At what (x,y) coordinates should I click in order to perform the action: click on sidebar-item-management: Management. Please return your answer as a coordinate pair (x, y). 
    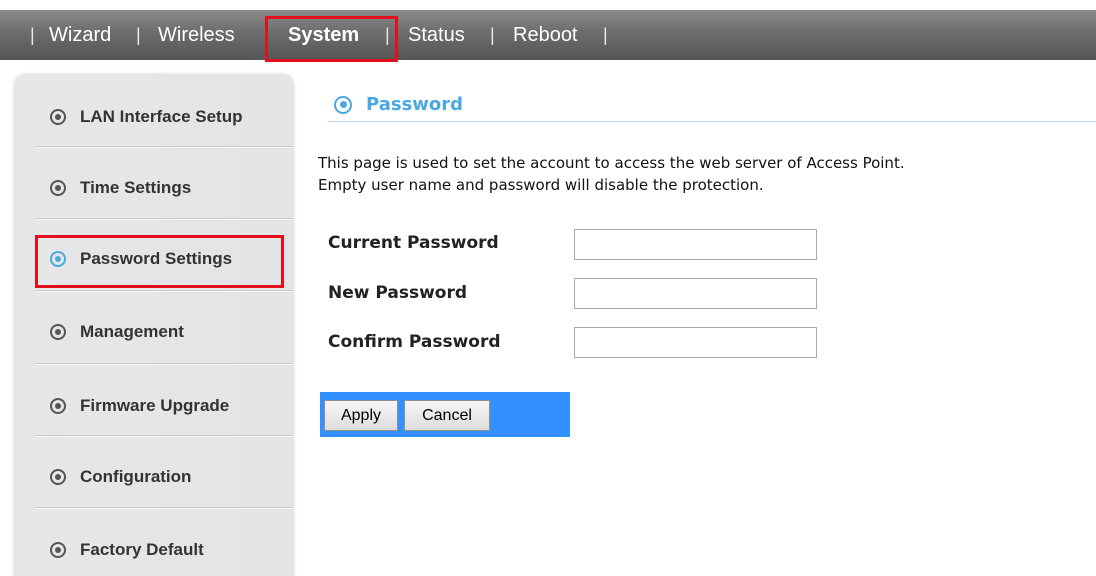
    Looking at the image, I should click on (164, 332).